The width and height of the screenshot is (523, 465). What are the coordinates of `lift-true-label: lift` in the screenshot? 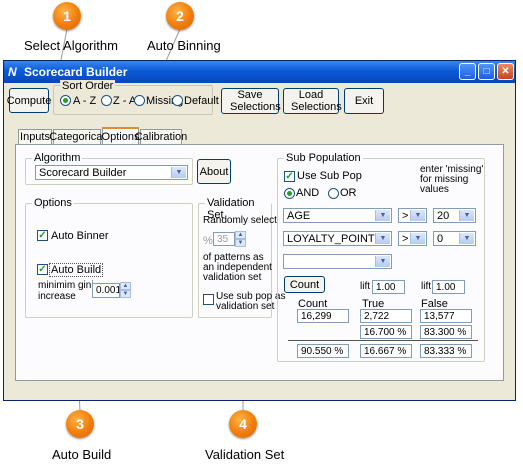 It's located at (365, 286).